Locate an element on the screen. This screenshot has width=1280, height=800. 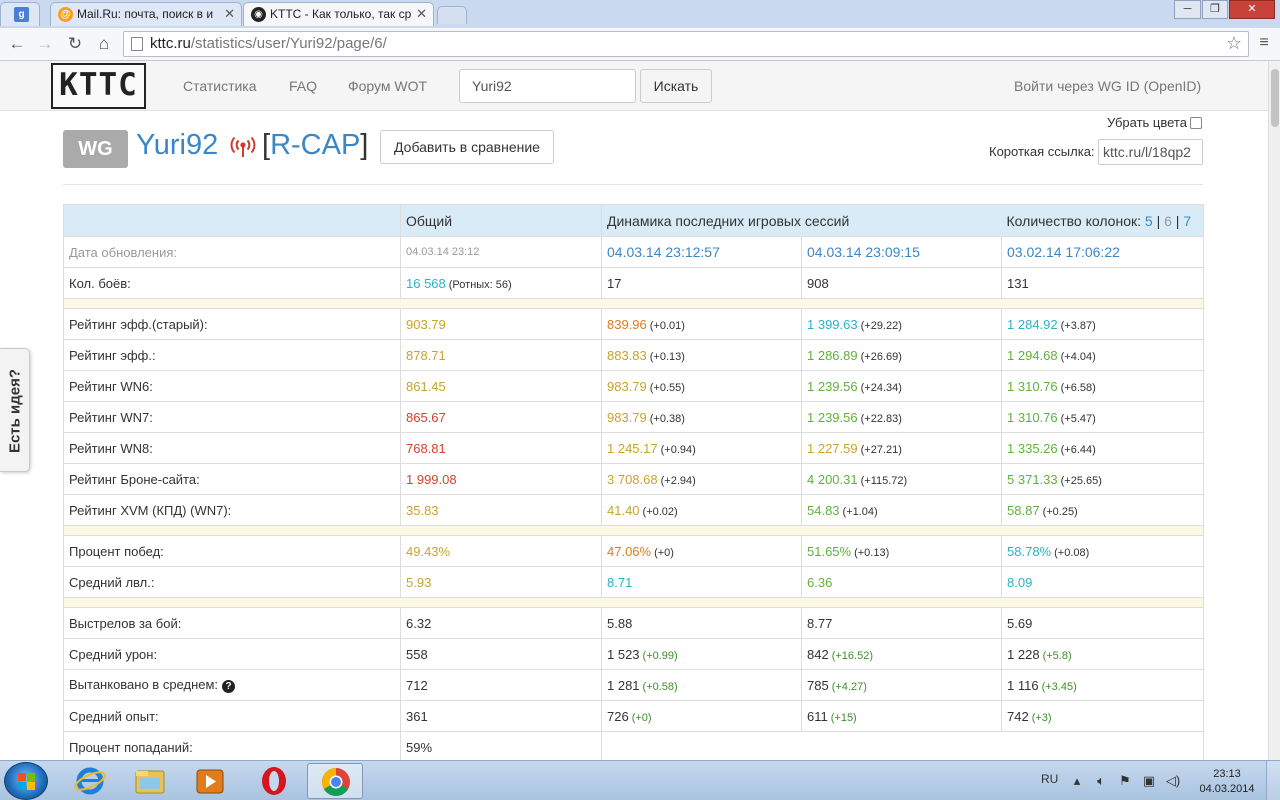
clan-tag: [R-CAP] is located at coordinates (315, 145).